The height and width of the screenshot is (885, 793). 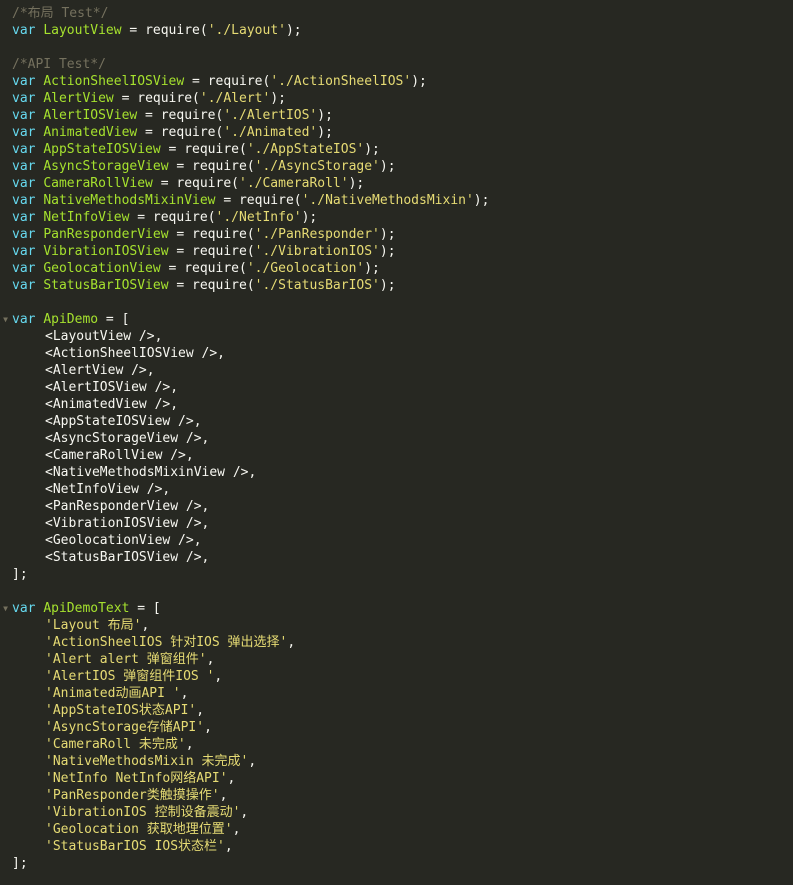 What do you see at coordinates (235, 98) in the screenshot?
I see `module-path: './Alert'` at bounding box center [235, 98].